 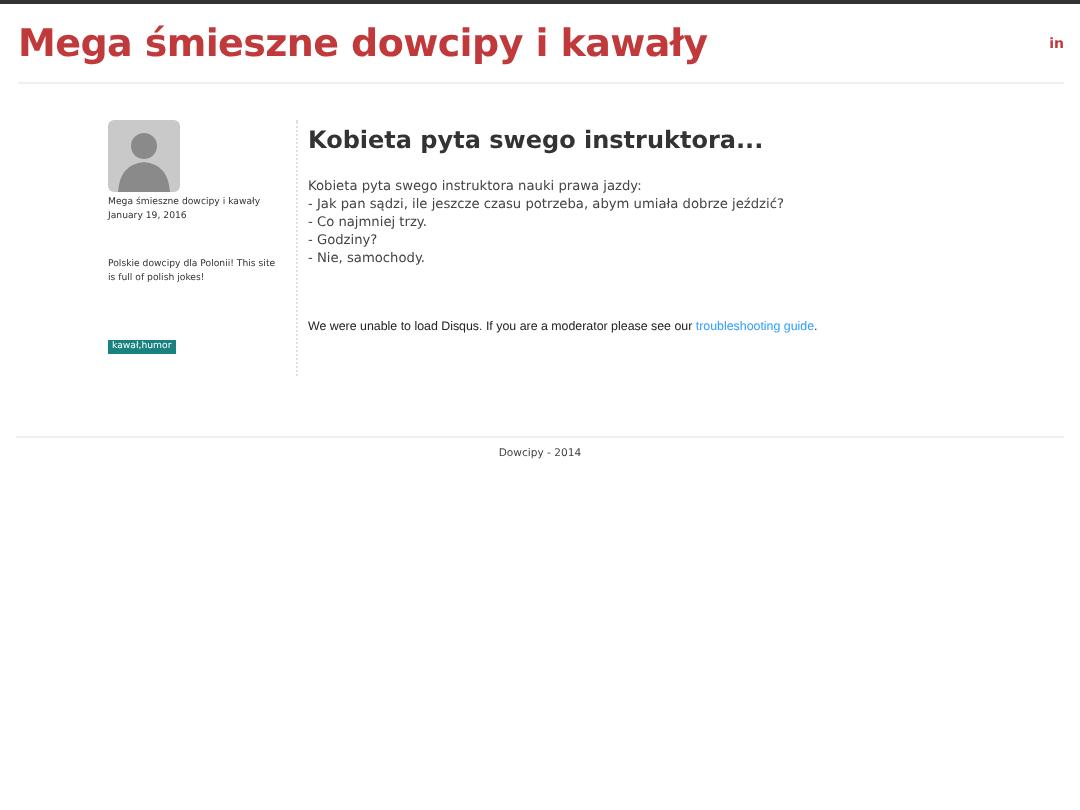 What do you see at coordinates (144, 156) in the screenshot?
I see `avatar-icon` at bounding box center [144, 156].